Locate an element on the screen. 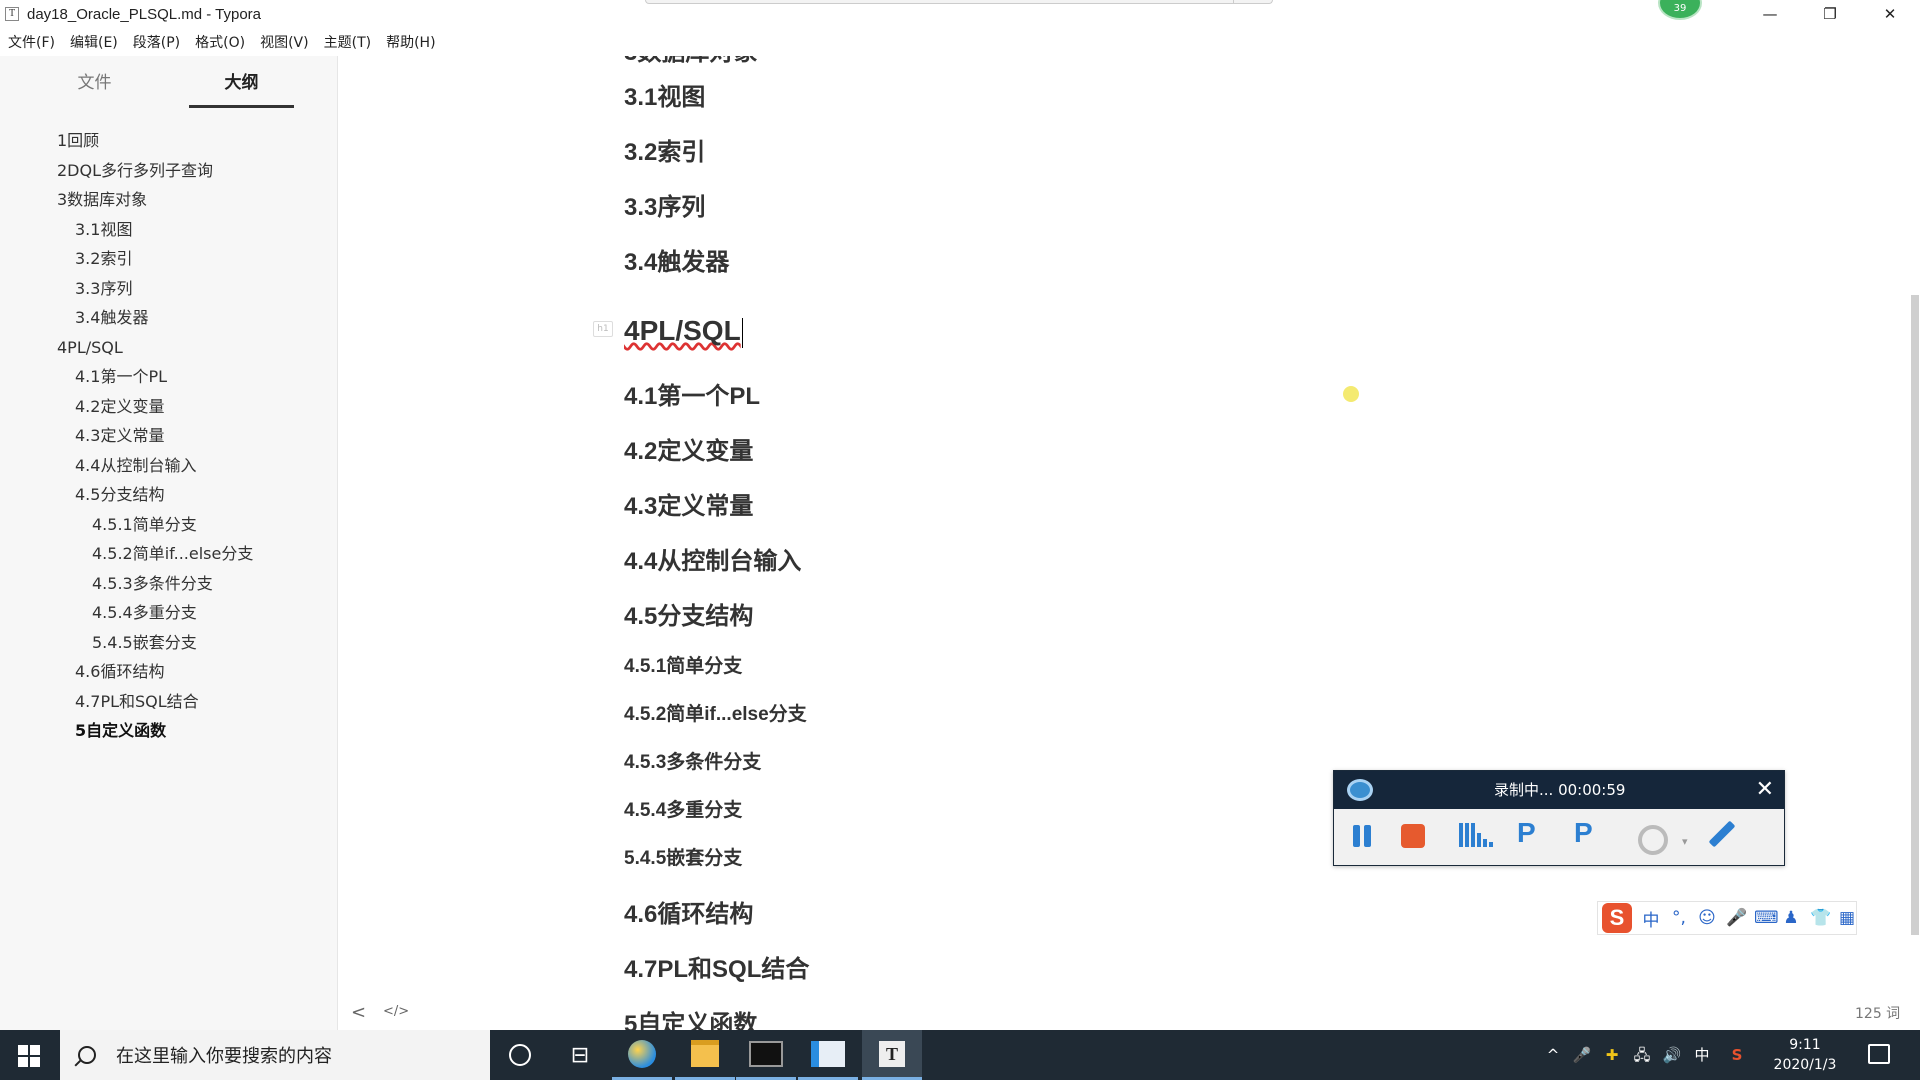  editor-heading: 4.5.4多重分支 is located at coordinates (683, 808).